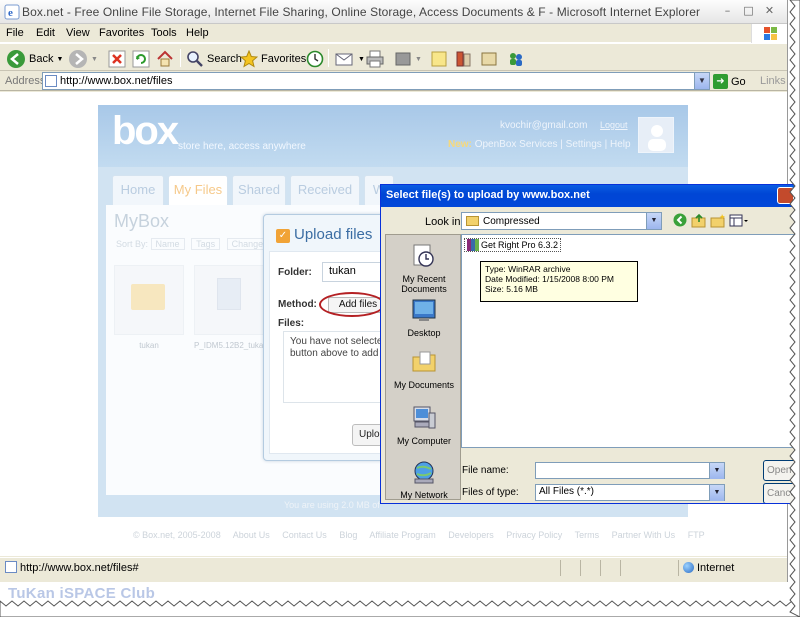  What do you see at coordinates (424, 425) in the screenshot?
I see `place-my-computer: My Computer` at bounding box center [424, 425].